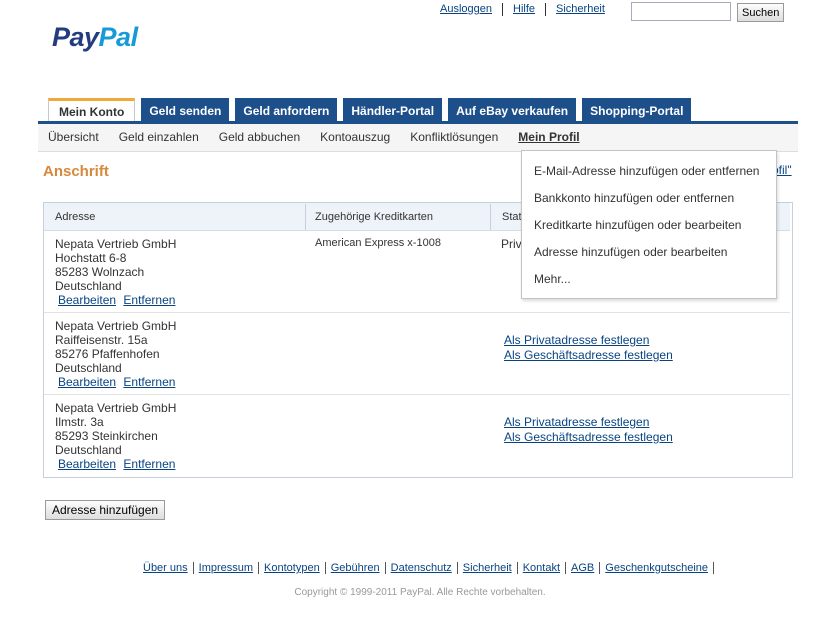 The image size is (840, 621). I want to click on help-link: Hilfe, so click(523, 9).